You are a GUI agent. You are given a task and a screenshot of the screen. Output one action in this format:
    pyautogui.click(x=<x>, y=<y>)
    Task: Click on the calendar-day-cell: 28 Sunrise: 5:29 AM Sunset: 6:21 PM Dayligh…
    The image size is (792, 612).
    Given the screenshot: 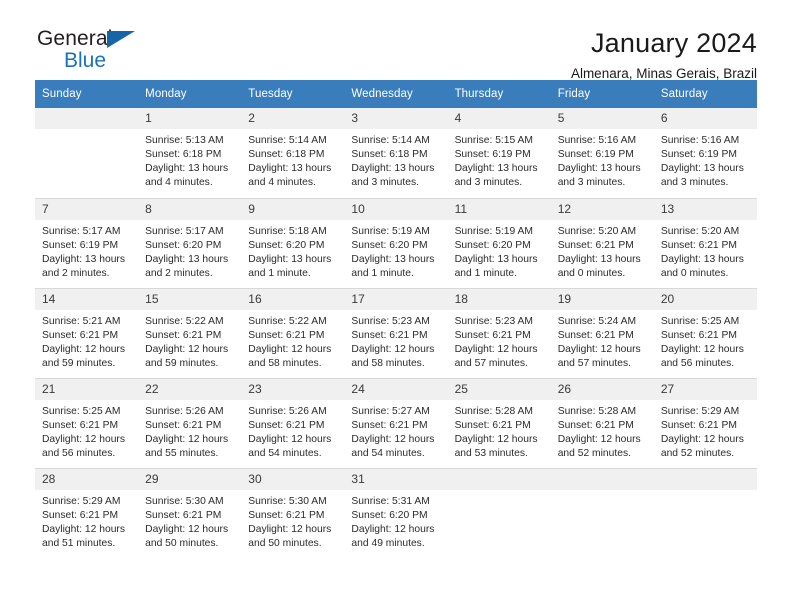 What is the action you would take?
    pyautogui.click(x=87, y=512)
    